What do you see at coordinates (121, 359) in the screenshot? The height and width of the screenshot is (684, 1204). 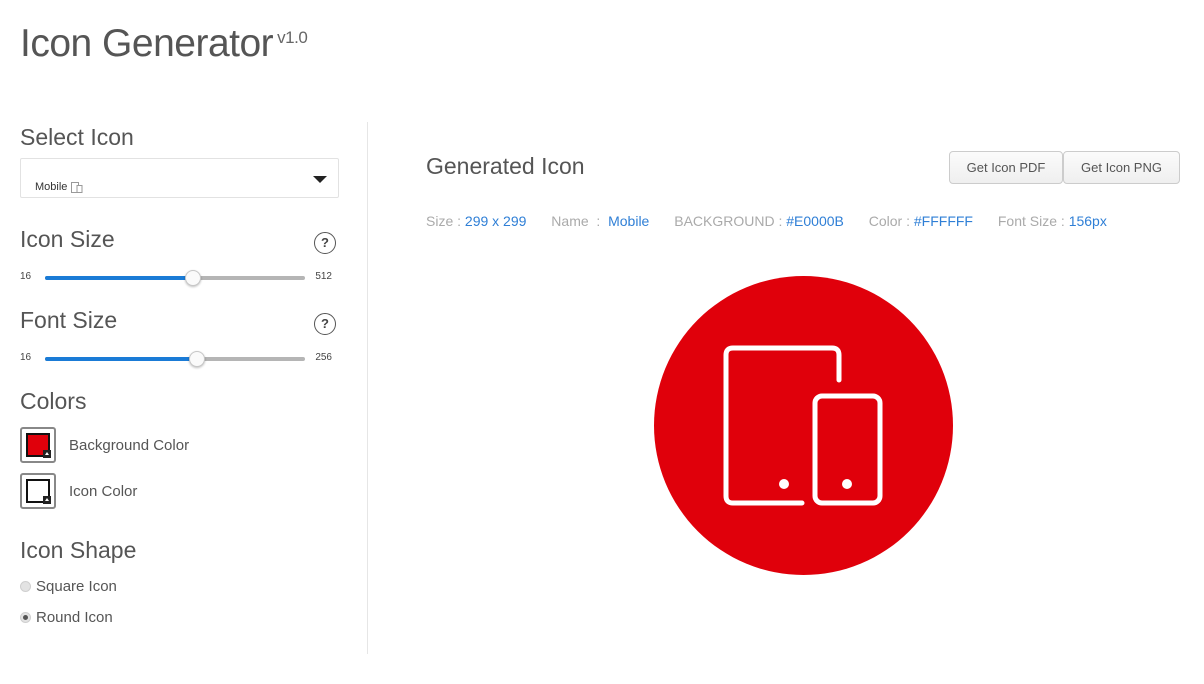 I see `font-size-fill` at bounding box center [121, 359].